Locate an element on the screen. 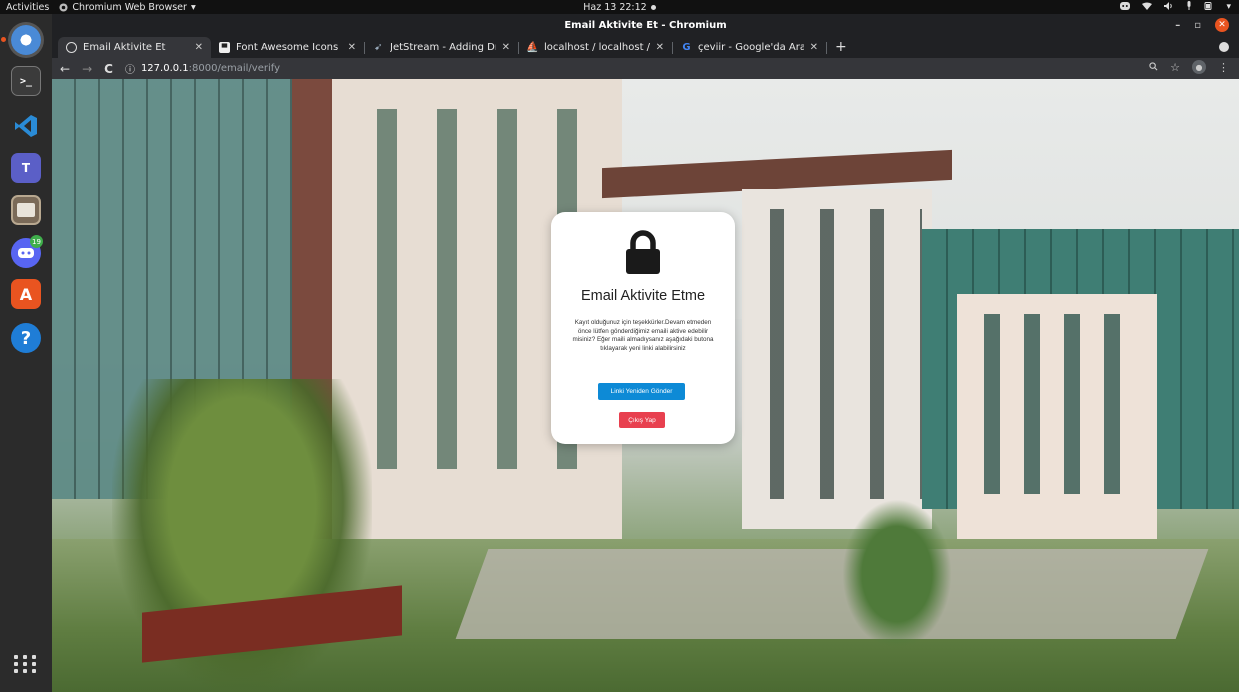  logout-button: Çıkış Yap is located at coordinates (642, 420).